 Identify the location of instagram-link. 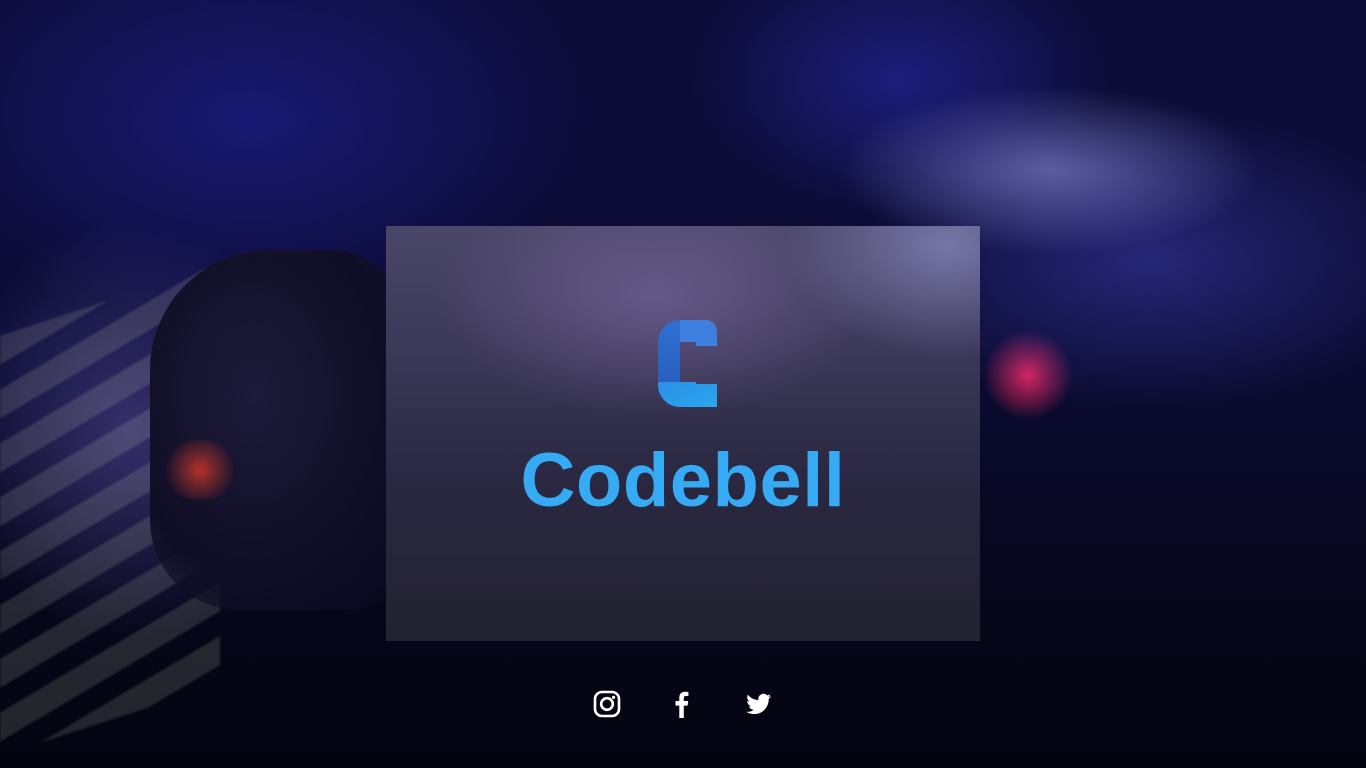
(607, 704).